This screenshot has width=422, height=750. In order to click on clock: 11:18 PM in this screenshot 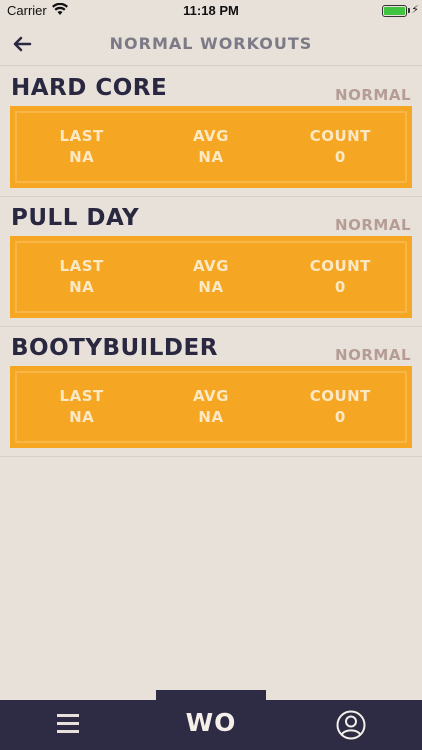, I will do `click(211, 10)`.